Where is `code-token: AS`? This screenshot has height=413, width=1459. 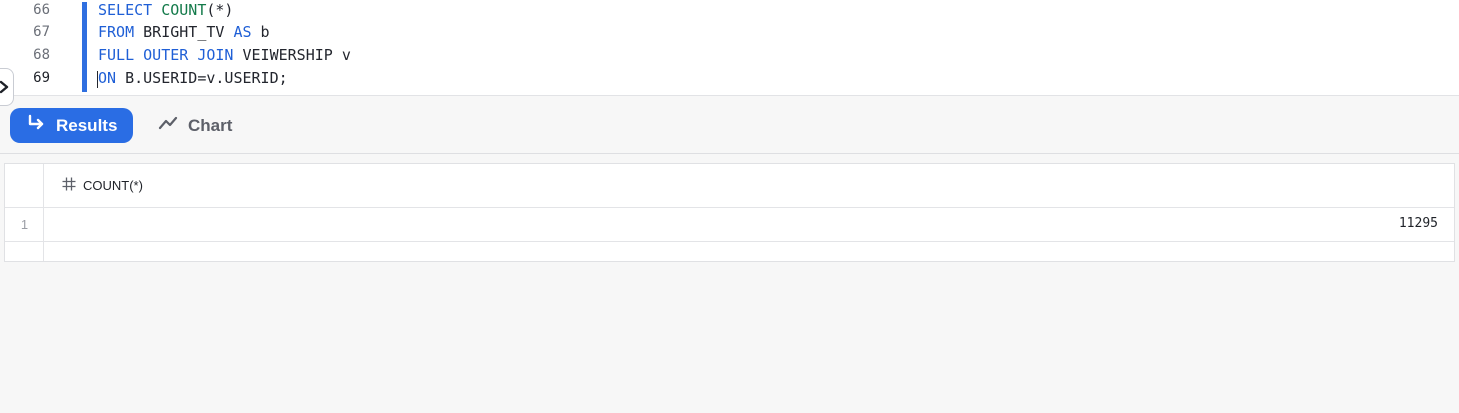
code-token: AS is located at coordinates (242, 32).